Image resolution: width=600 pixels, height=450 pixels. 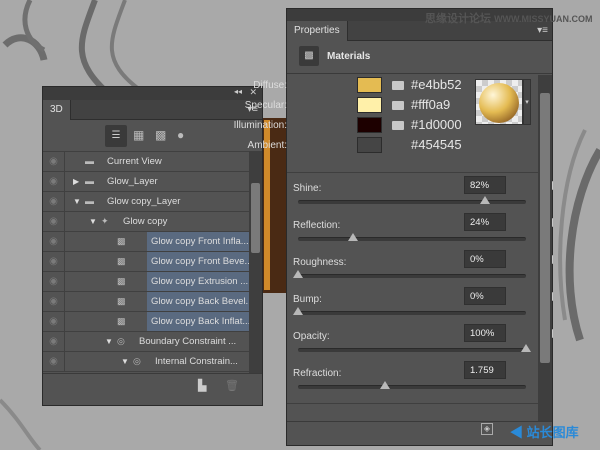 What do you see at coordinates (485, 185) in the screenshot?
I see `slider-value-input: 82%` at bounding box center [485, 185].